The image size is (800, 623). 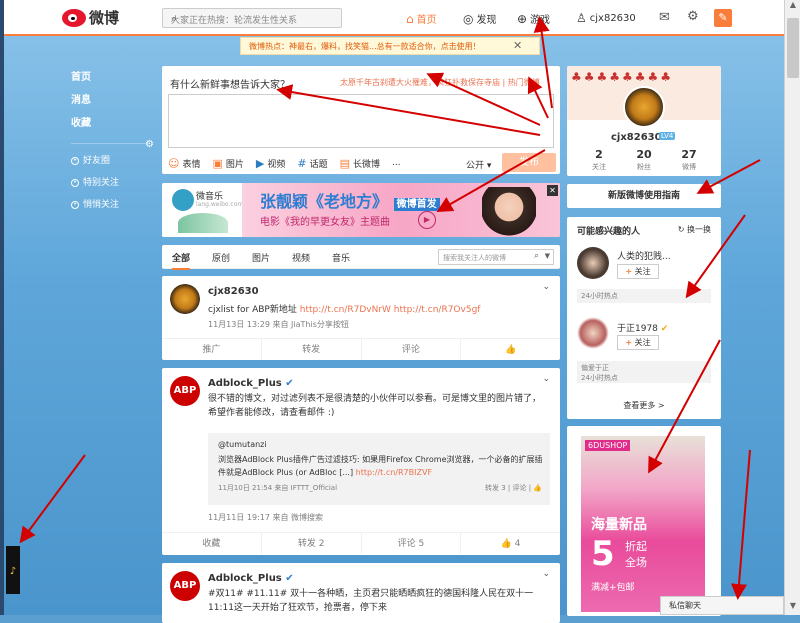 What do you see at coordinates (13, 570) in the screenshot?
I see `music-player-icon: ♪` at bounding box center [13, 570].